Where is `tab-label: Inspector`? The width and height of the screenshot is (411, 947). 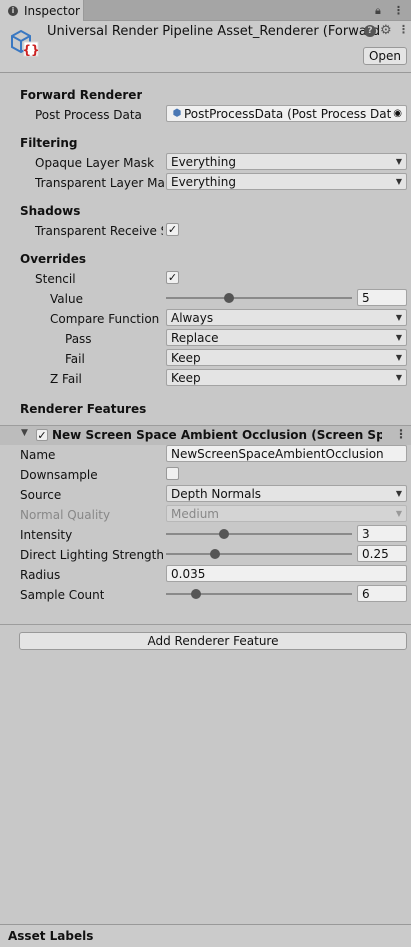
tab-label: Inspector is located at coordinates (52, 10).